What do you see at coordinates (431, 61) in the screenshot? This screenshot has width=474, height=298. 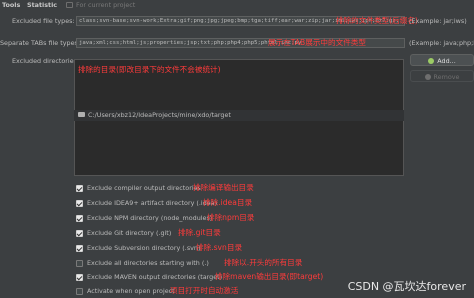 I see `plus-icon` at bounding box center [431, 61].